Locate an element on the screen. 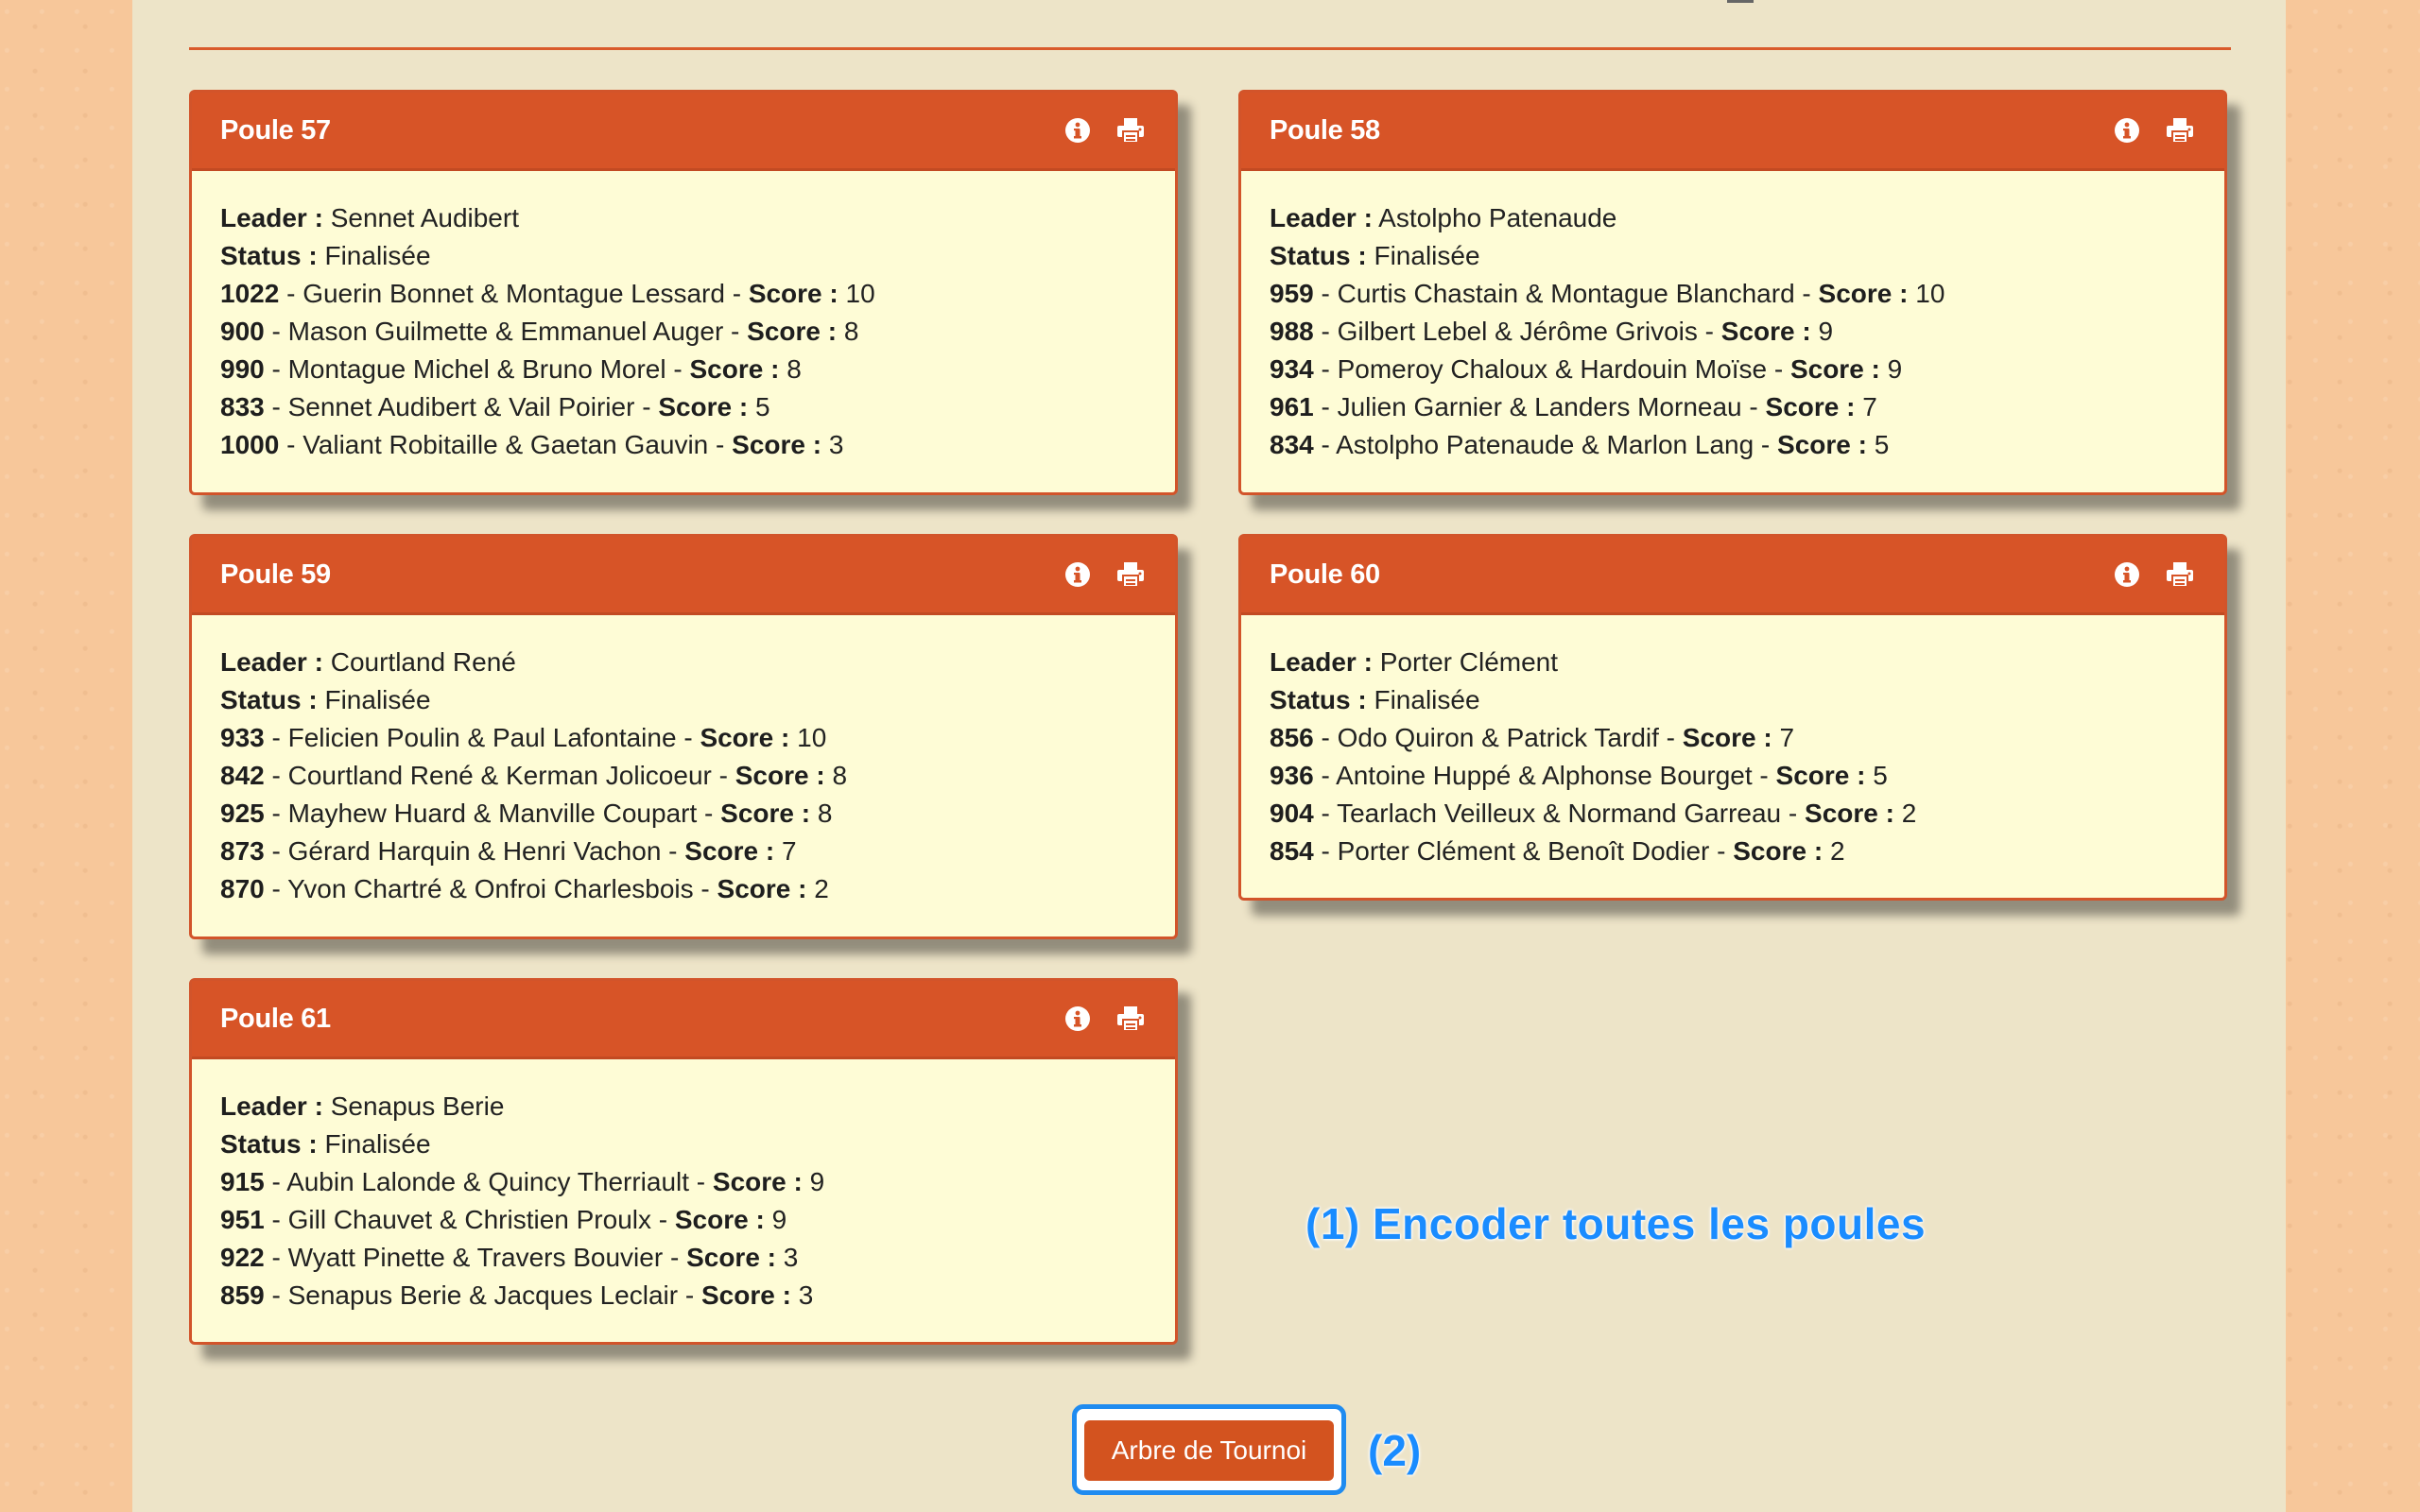 The image size is (2420, 1512). team-names: Astolpho Patenaude & Marlon Lang is located at coordinates (1545, 444).